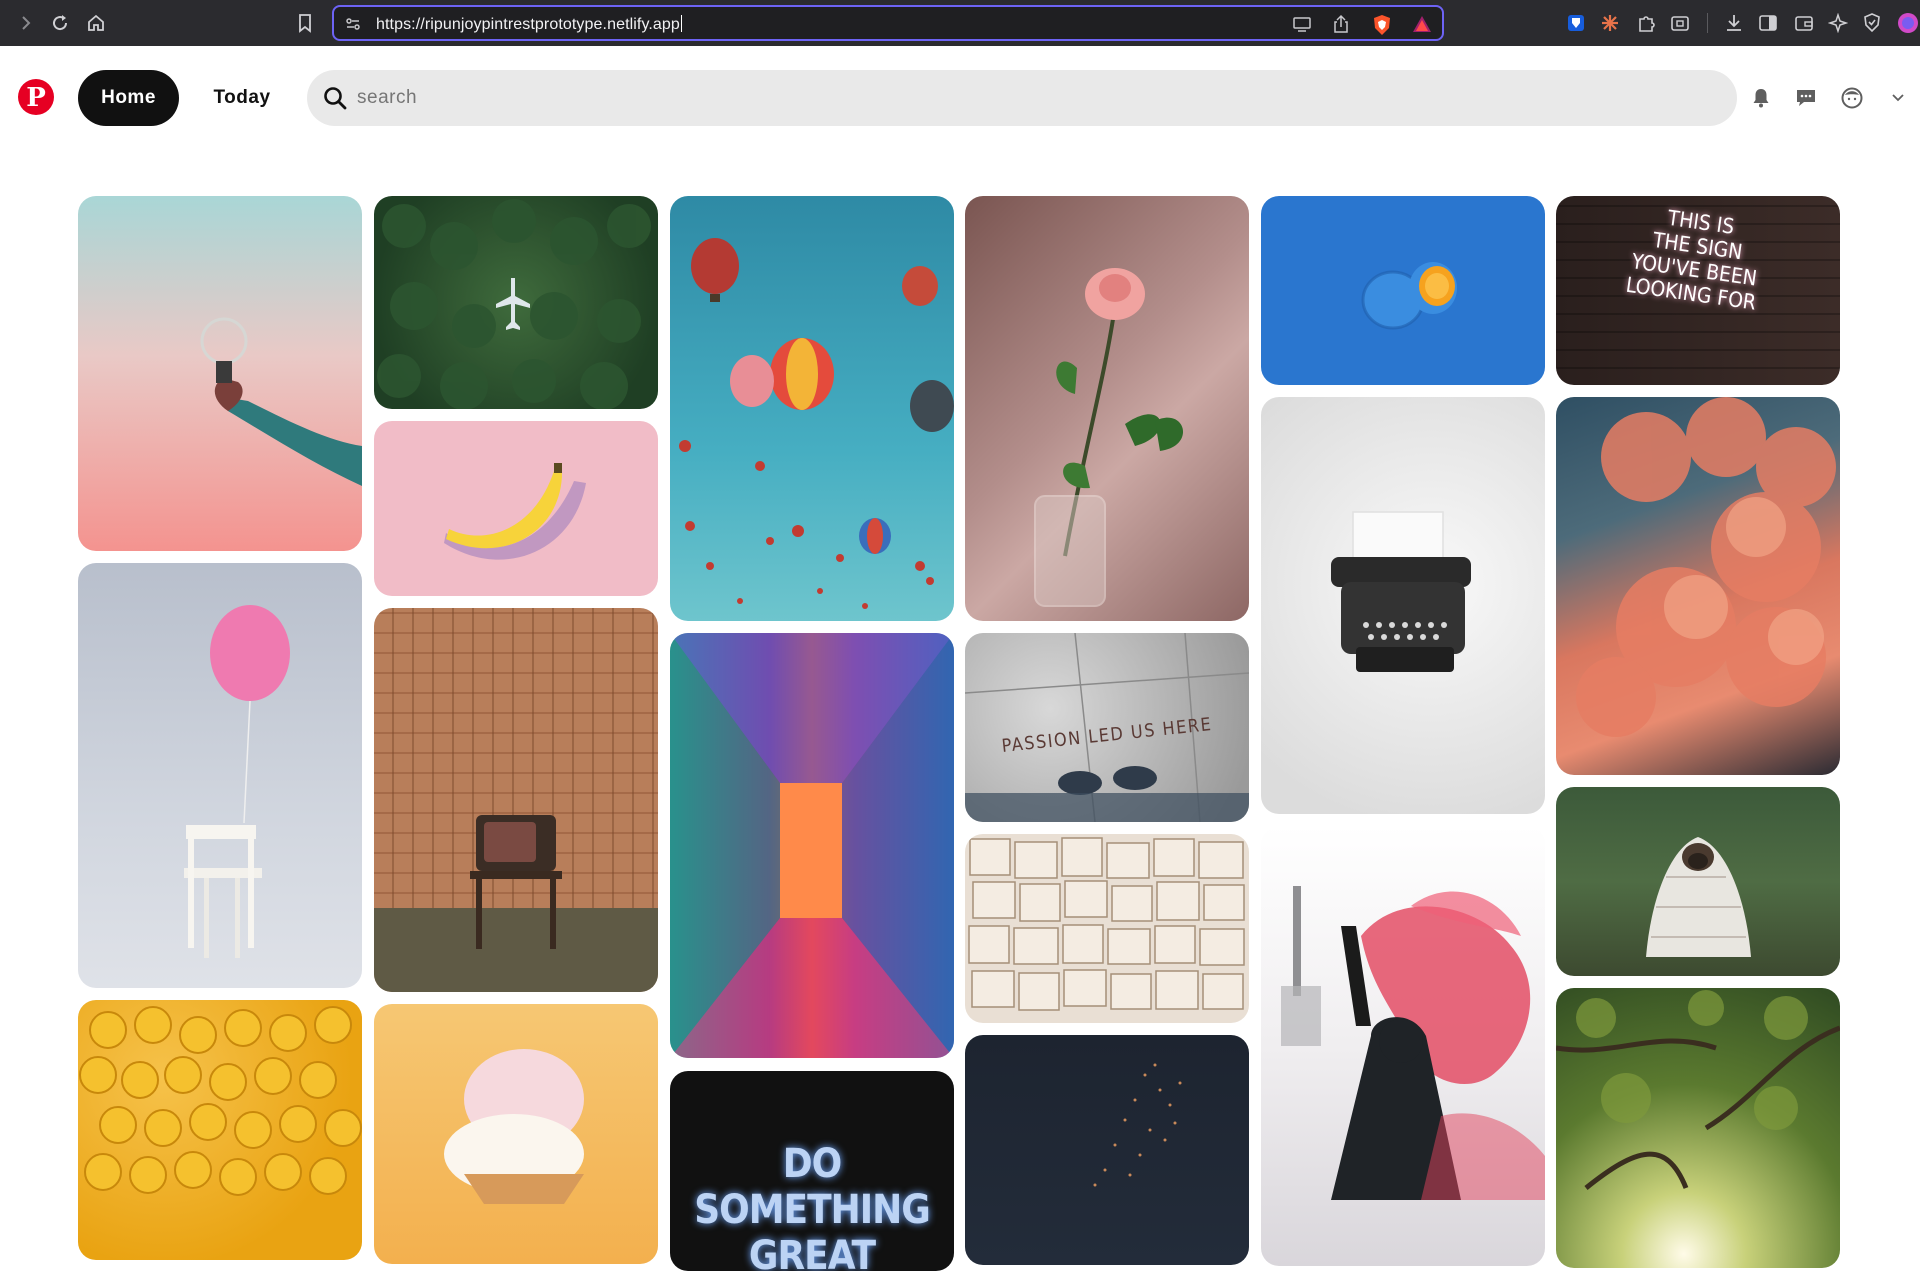 The height and width of the screenshot is (1271, 1920). What do you see at coordinates (1698, 897) in the screenshot?
I see `pug-illustration` at bounding box center [1698, 897].